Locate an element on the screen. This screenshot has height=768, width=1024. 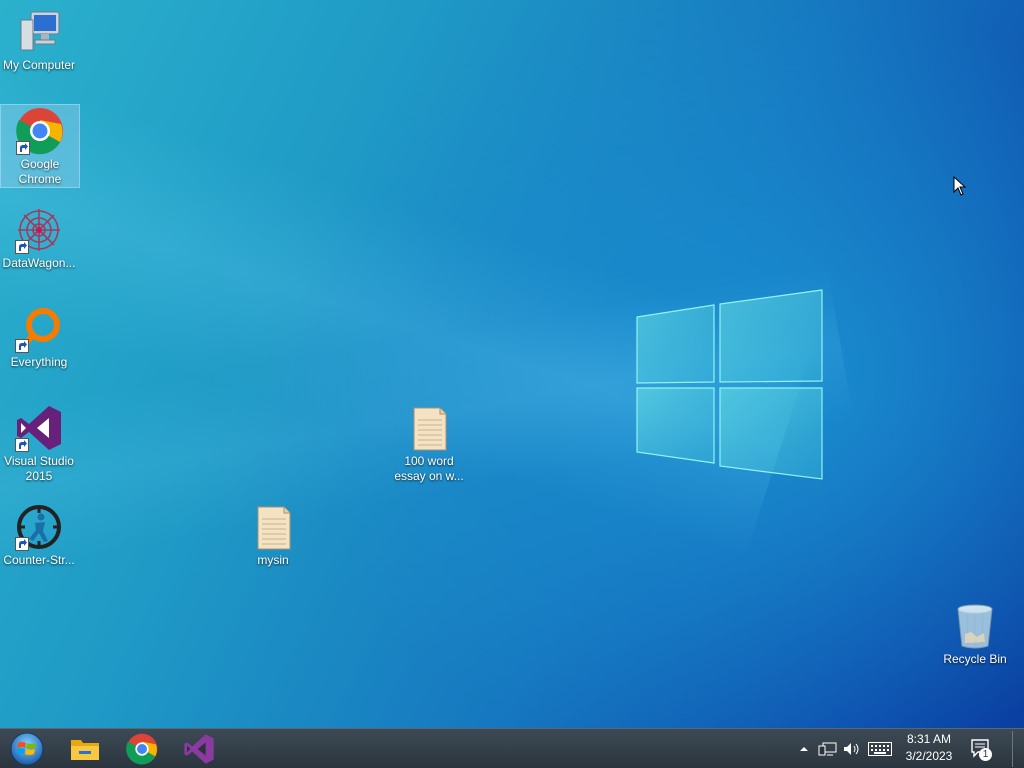
windows-logo-wallpaper is located at coordinates (729, 384).